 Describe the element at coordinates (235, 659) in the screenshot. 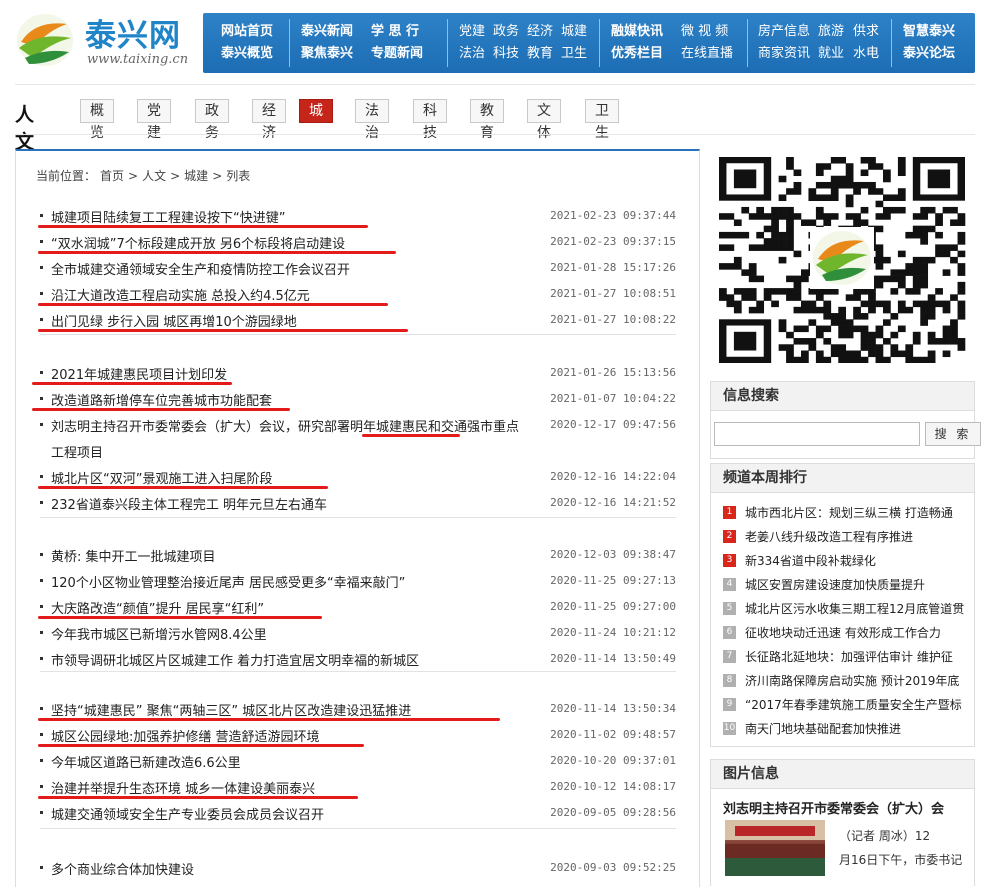

I see `news-title: 市领导调研北城区片区城建工作 着力打造宜居文明幸福的新城区` at that location.